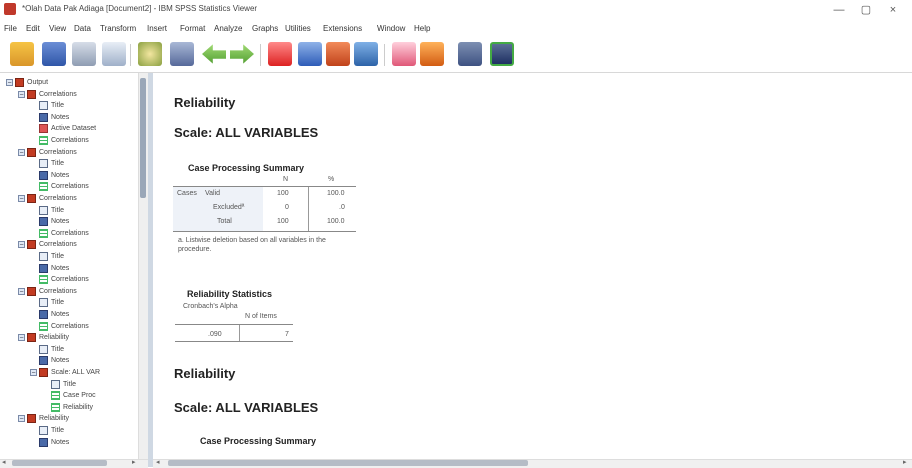 Image resolution: width=912 pixels, height=468 pixels. I want to click on close-button: ×, so click(893, 10).